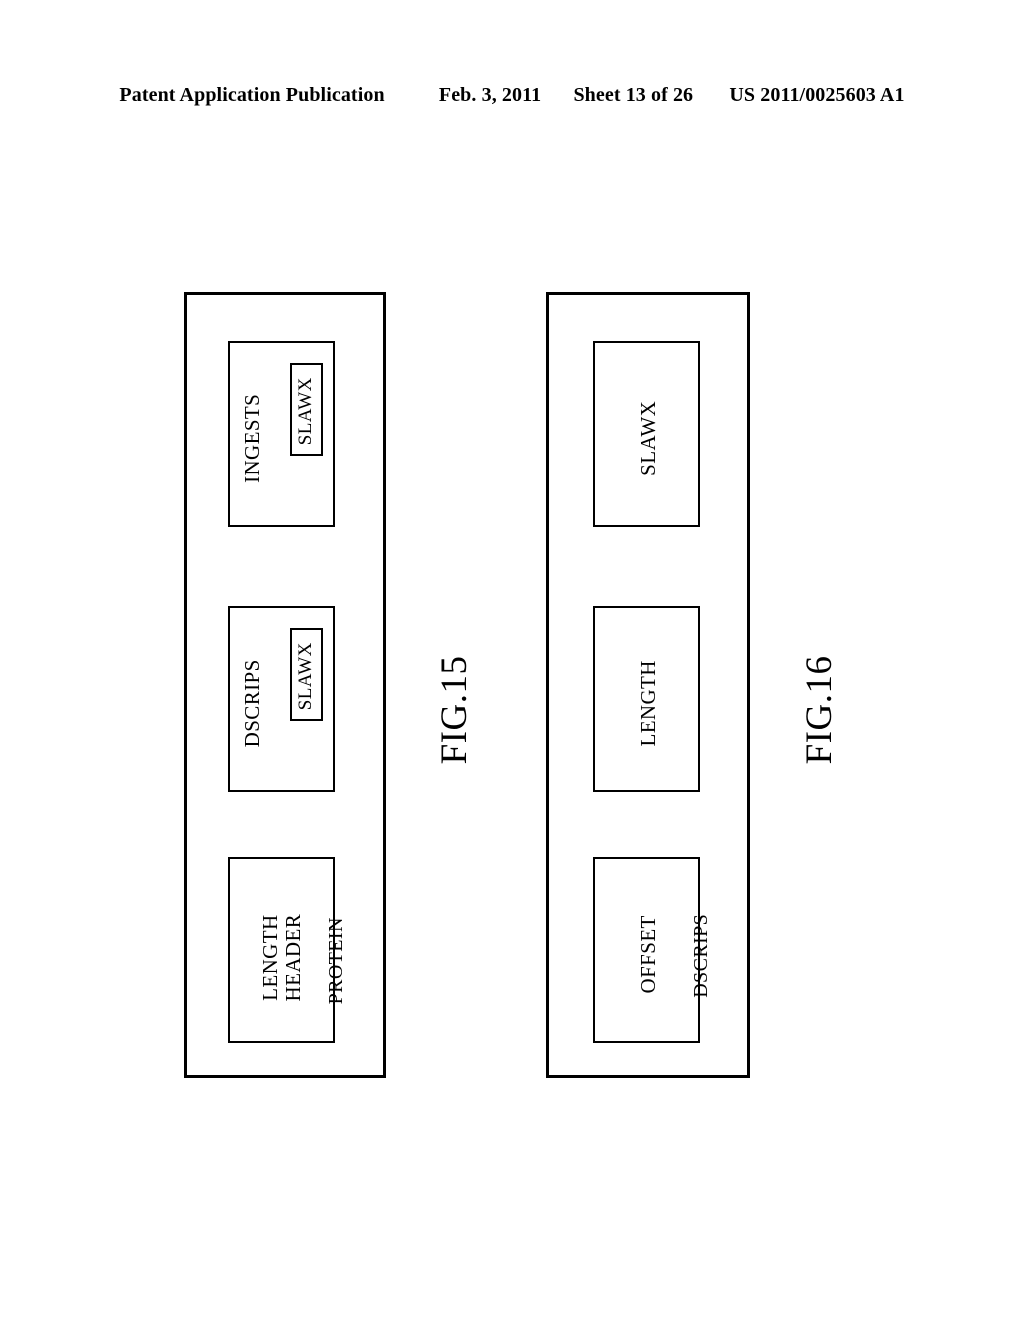  Describe the element at coordinates (648, 438) in the screenshot. I see `figure-16-box-slawx-label: SLAWX` at that location.